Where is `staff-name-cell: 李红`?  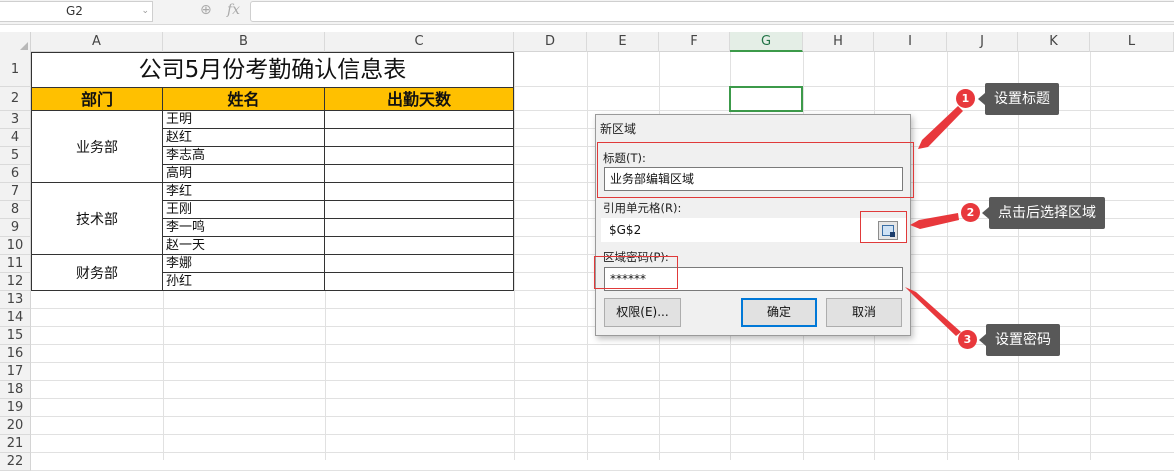
staff-name-cell: 李红 is located at coordinates (244, 192).